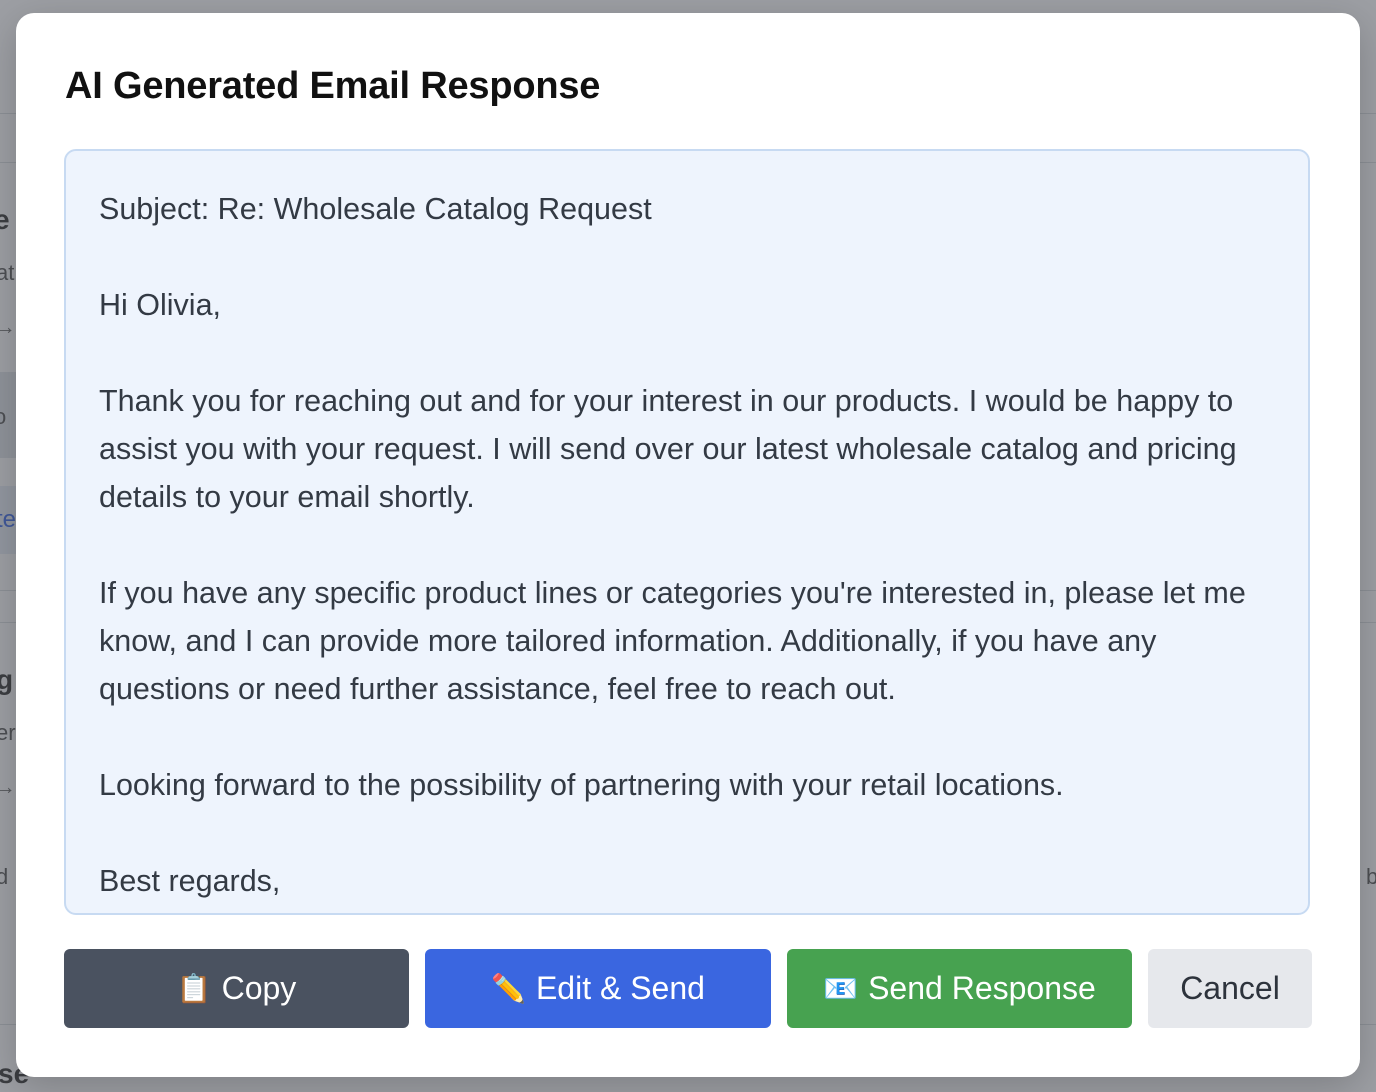 Image resolution: width=1376 pixels, height=1092 pixels. I want to click on edit-and-send-button: ✏️ Edit & Send, so click(598, 988).